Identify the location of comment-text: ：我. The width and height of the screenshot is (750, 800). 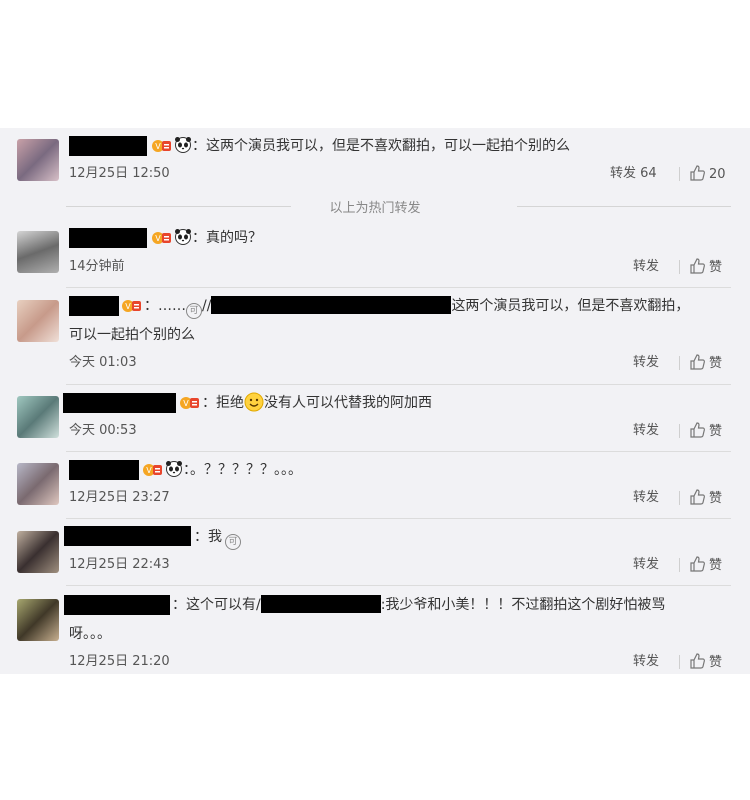
(208, 537).